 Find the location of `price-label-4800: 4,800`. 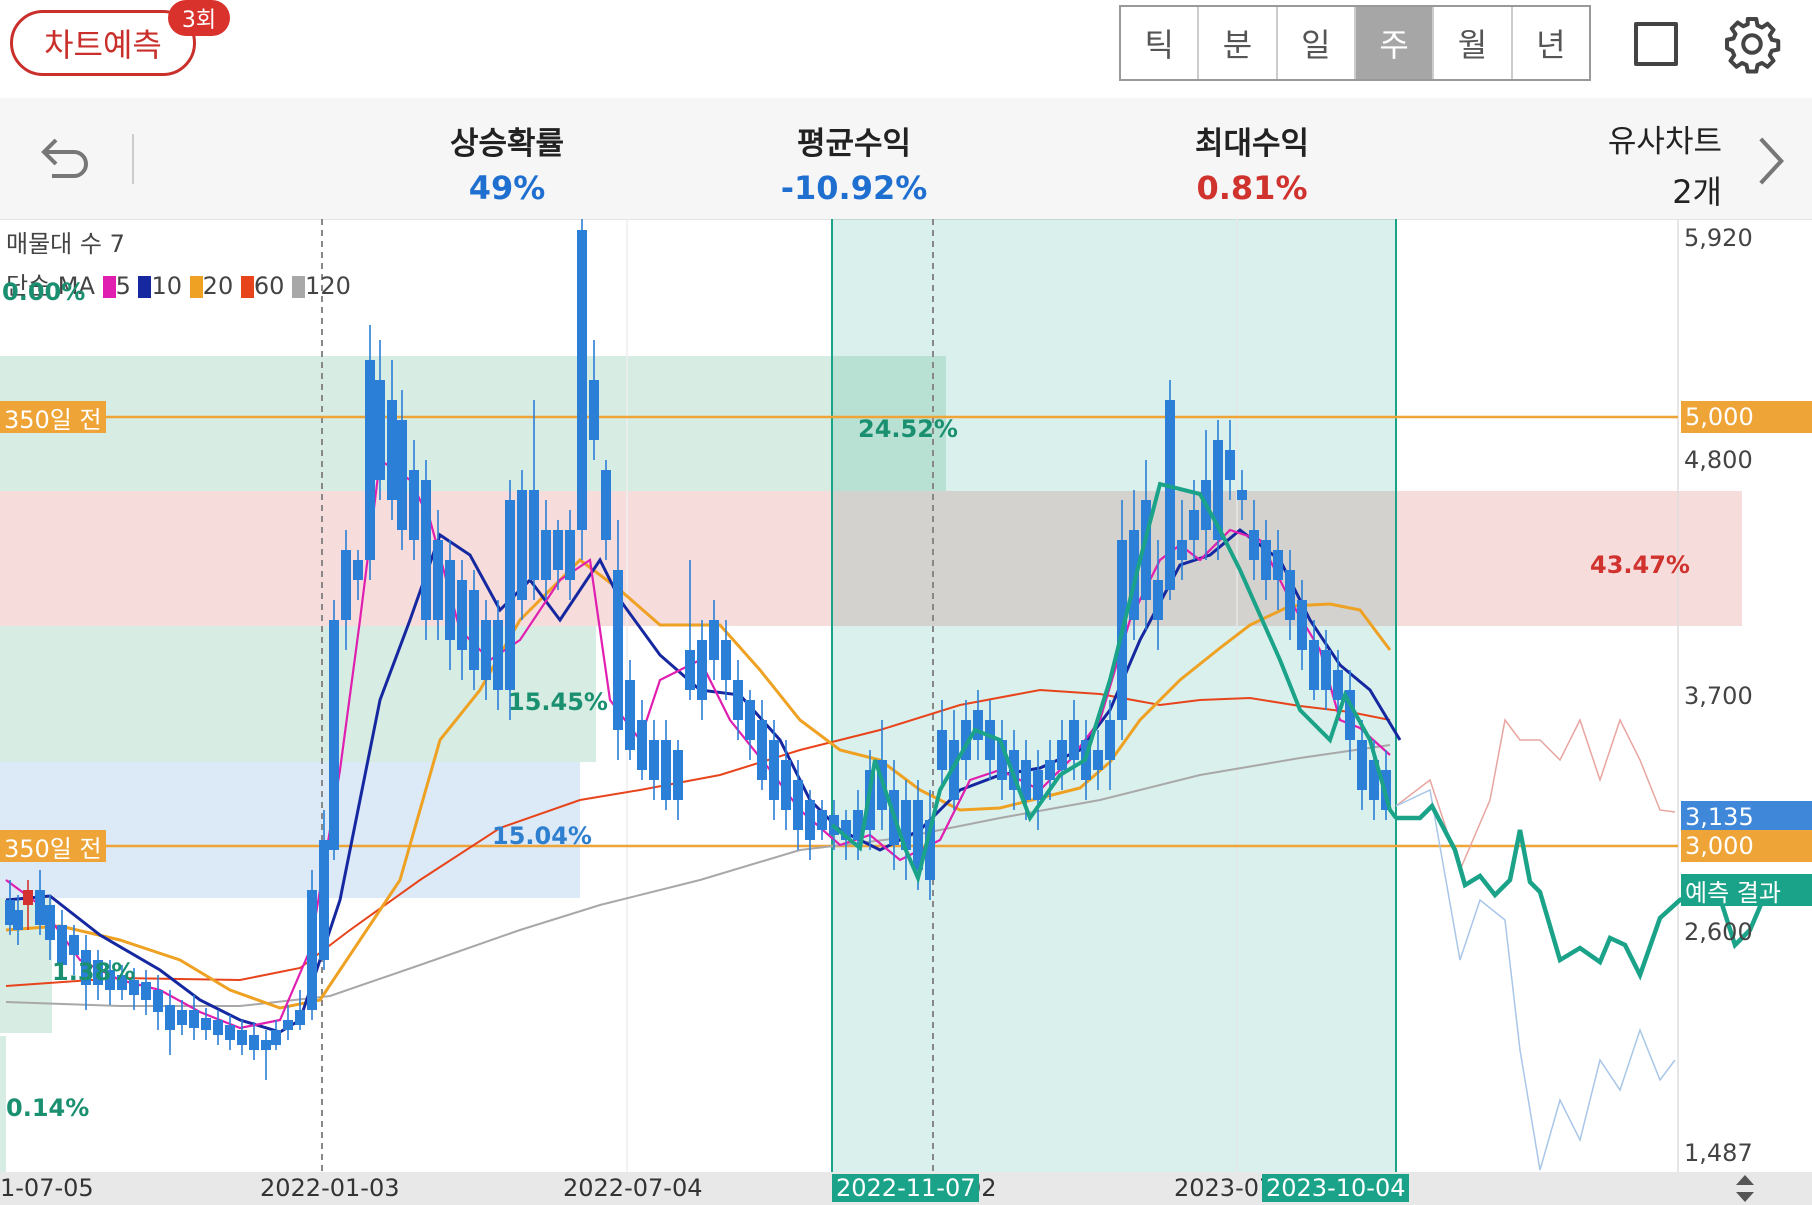

price-label-4800: 4,800 is located at coordinates (1718, 460).